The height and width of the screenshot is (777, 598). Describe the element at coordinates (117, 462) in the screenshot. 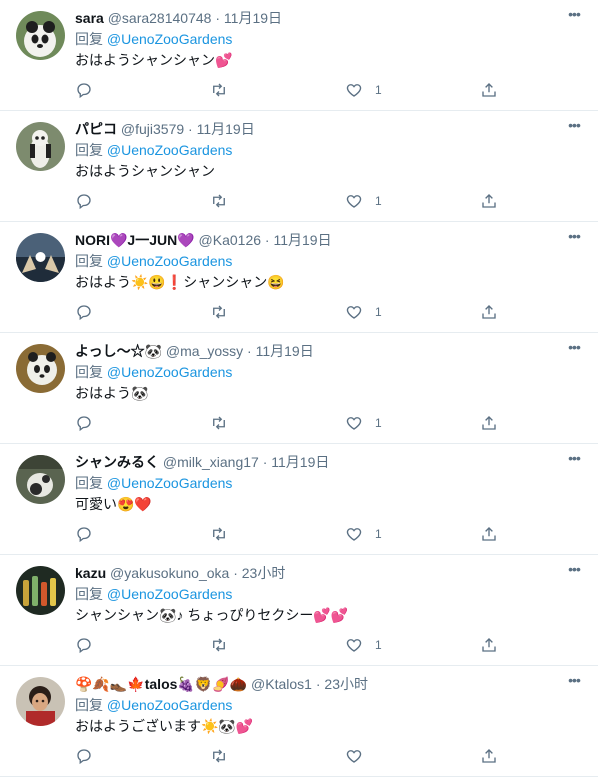

I see `display-name: シャンみるく` at that location.